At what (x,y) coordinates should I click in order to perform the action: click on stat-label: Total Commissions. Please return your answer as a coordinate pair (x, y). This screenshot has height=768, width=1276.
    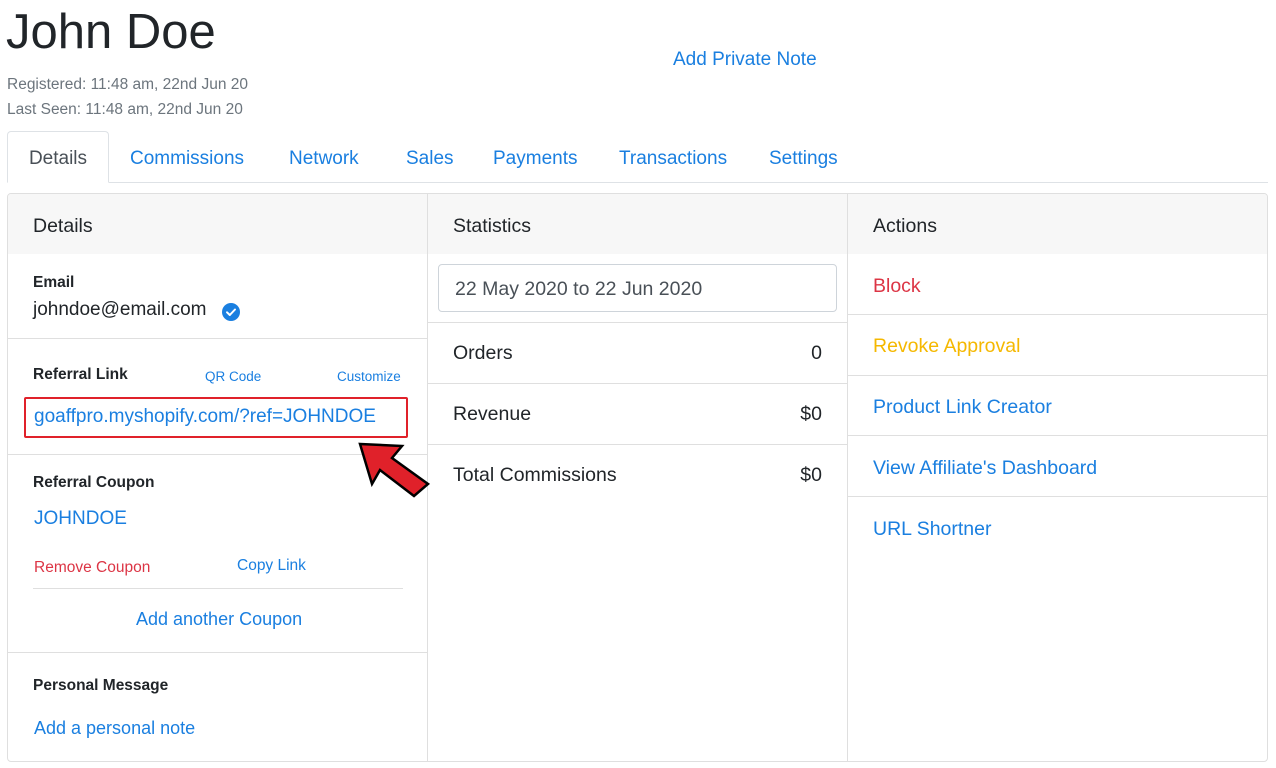
    Looking at the image, I should click on (535, 475).